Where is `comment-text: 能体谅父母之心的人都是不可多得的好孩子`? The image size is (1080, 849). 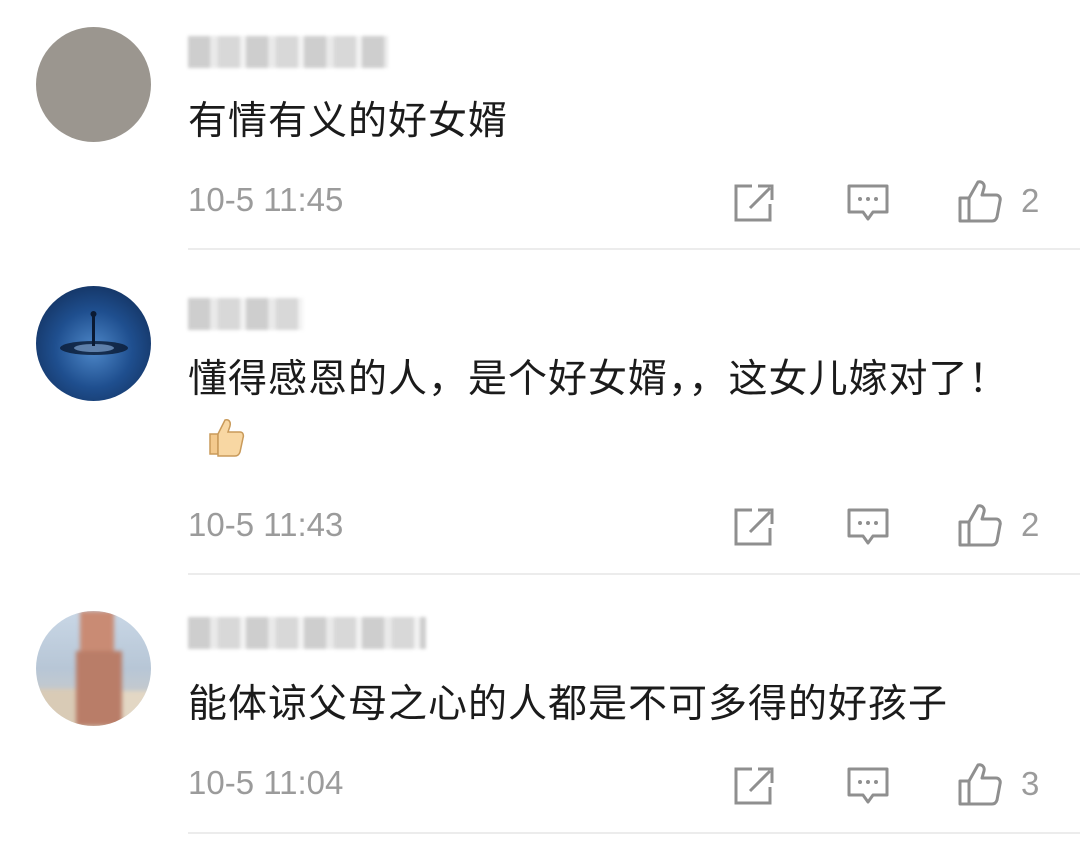 comment-text: 能体谅父母之心的人都是不可多得的好孩子 is located at coordinates (568, 704).